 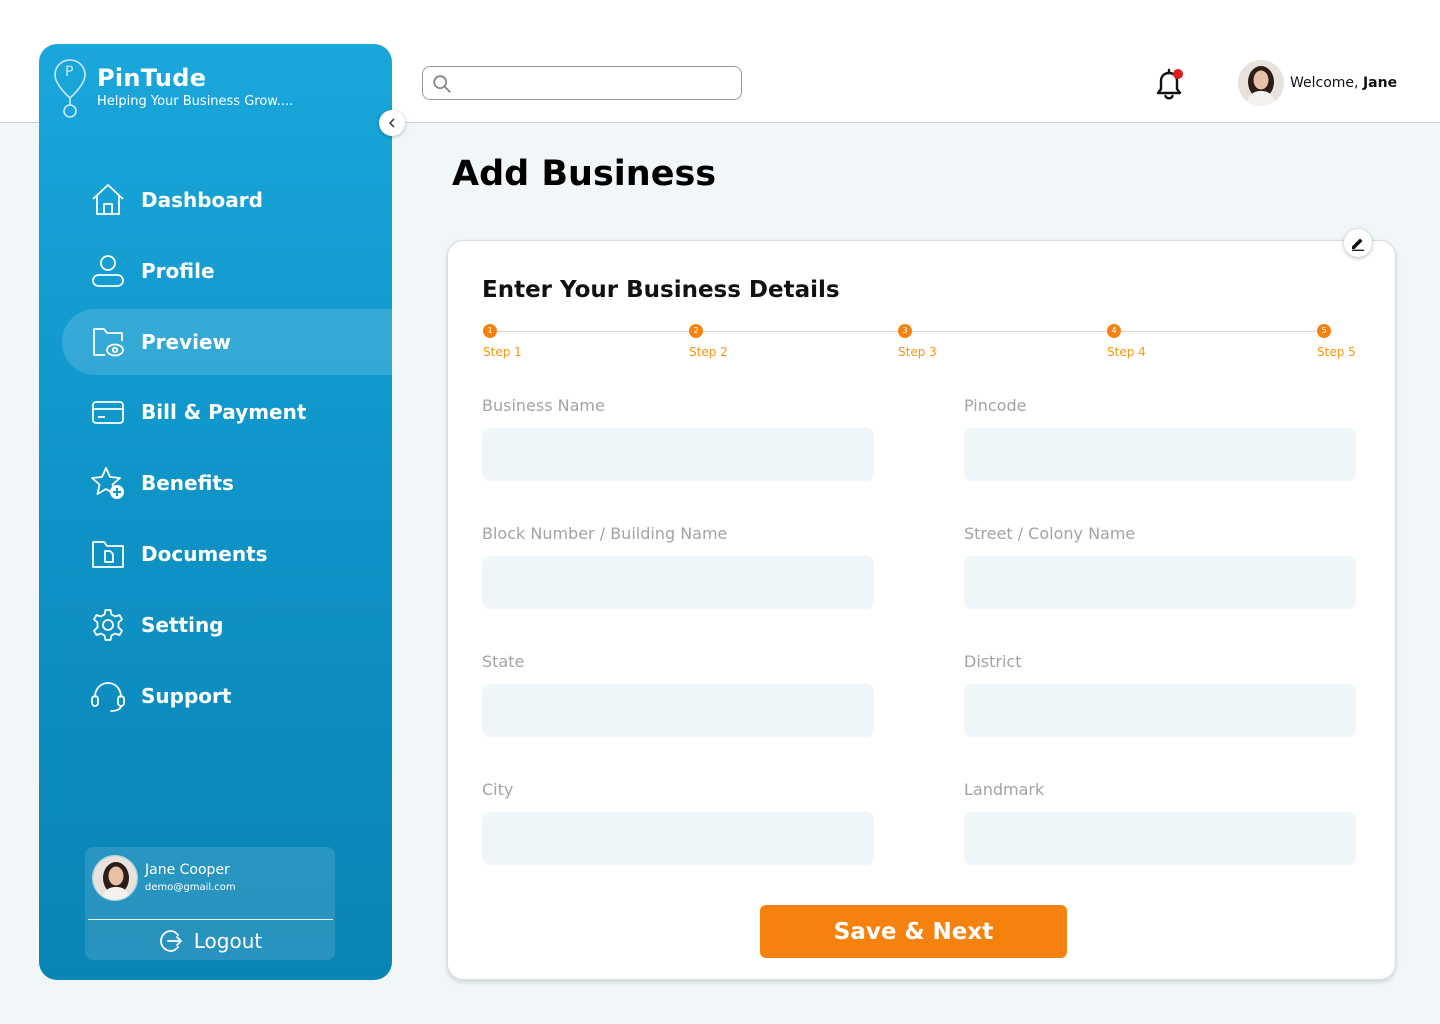 I want to click on sidebar-item-label: Support, so click(x=186, y=696).